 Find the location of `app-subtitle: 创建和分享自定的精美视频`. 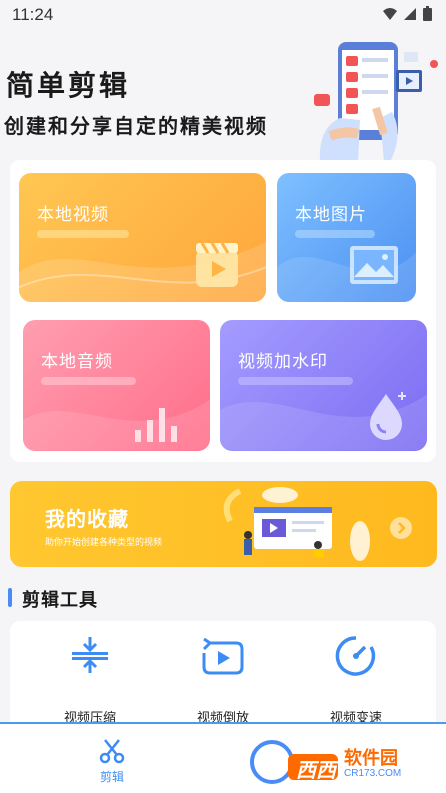

app-subtitle: 创建和分享自定的精美视频 is located at coordinates (136, 126).